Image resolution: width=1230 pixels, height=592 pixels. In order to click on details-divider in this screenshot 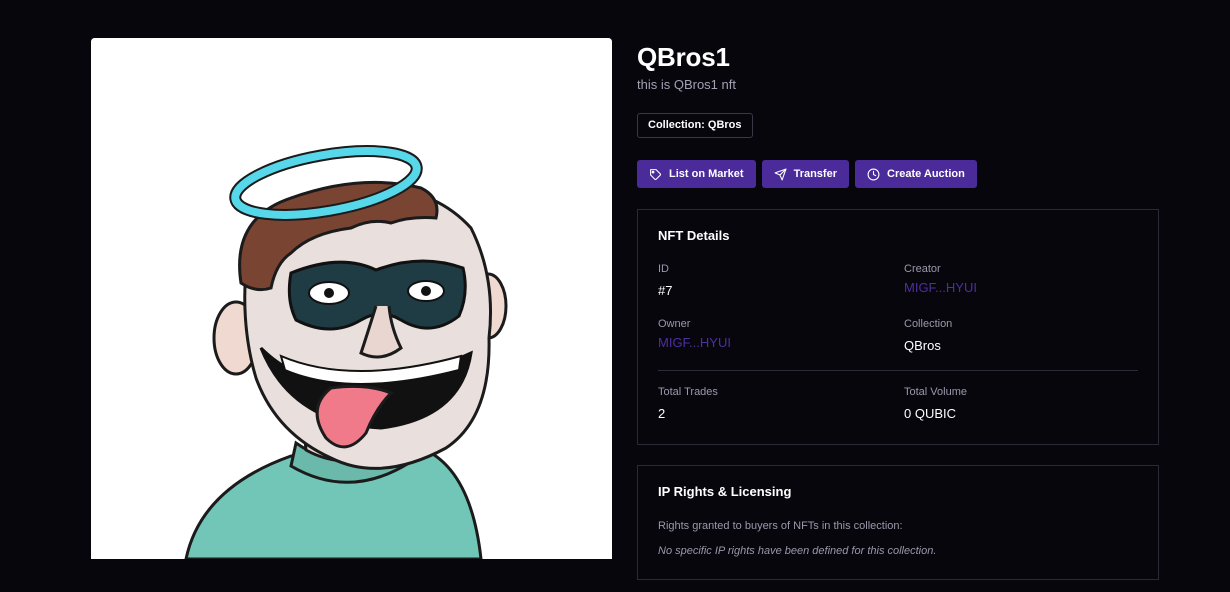, I will do `click(898, 370)`.